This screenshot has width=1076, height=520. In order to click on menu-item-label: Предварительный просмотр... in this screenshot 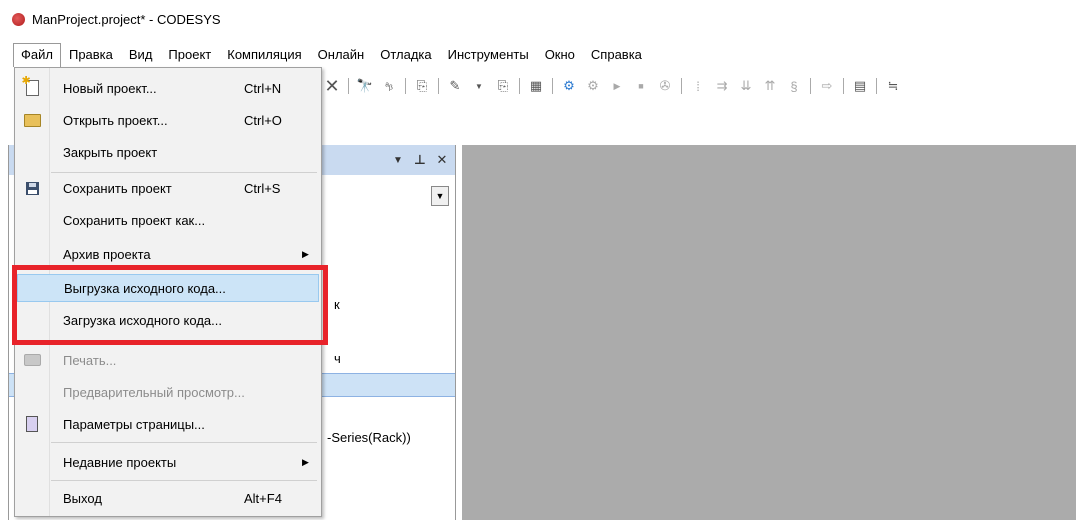, I will do `click(154, 392)`.